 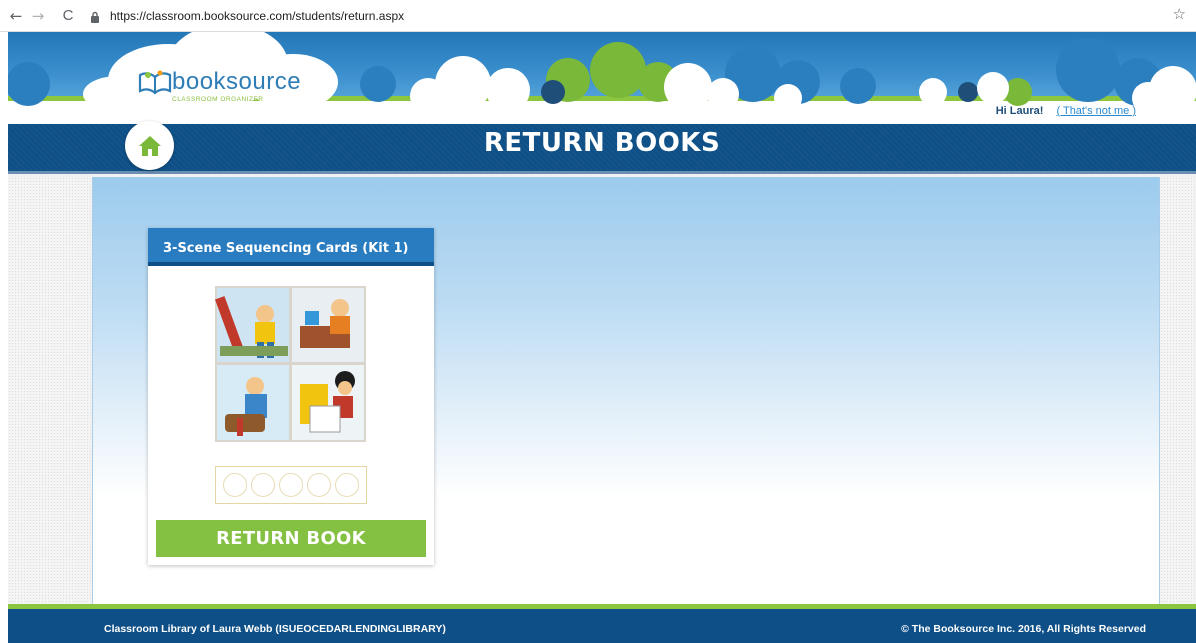 What do you see at coordinates (1096, 111) in the screenshot?
I see `not-me-link: ( That's not me )` at bounding box center [1096, 111].